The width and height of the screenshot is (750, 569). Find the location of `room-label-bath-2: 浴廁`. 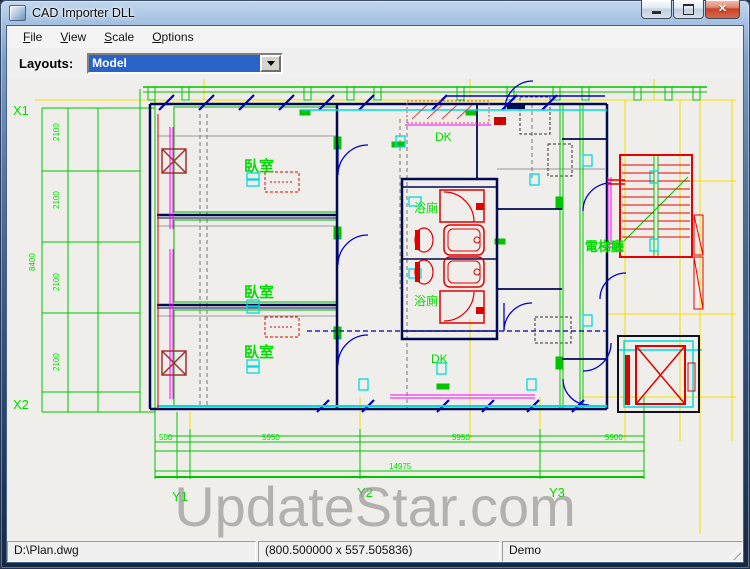

room-label-bath-2: 浴廁 is located at coordinates (426, 300).